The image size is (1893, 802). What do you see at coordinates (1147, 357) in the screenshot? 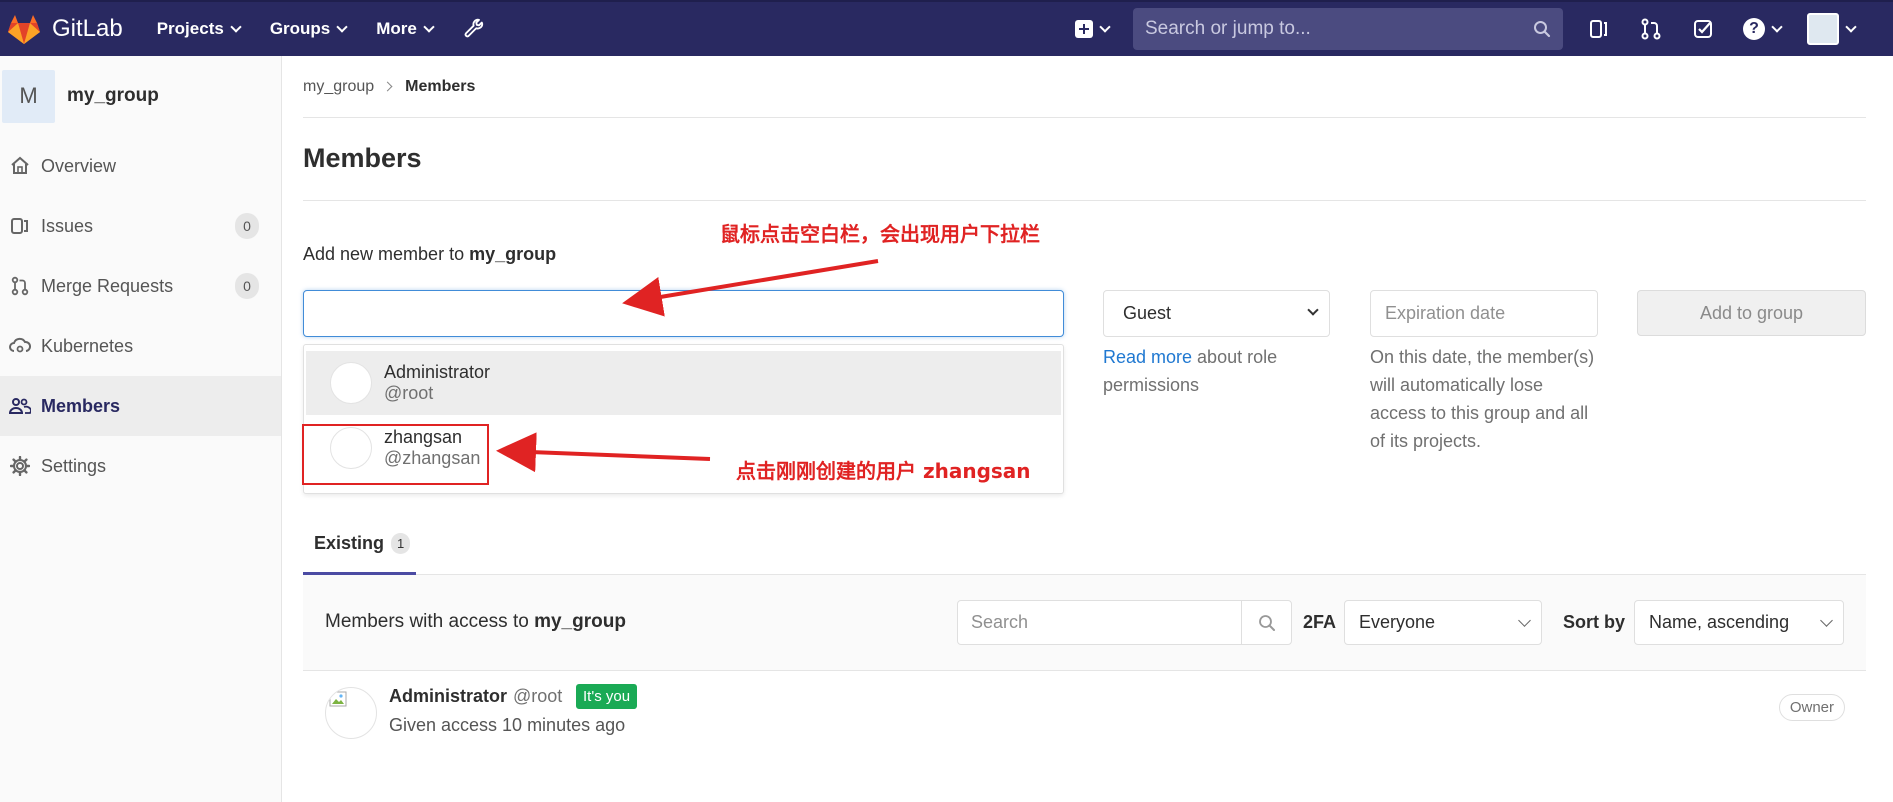
I see `read-more-link: Read more` at bounding box center [1147, 357].